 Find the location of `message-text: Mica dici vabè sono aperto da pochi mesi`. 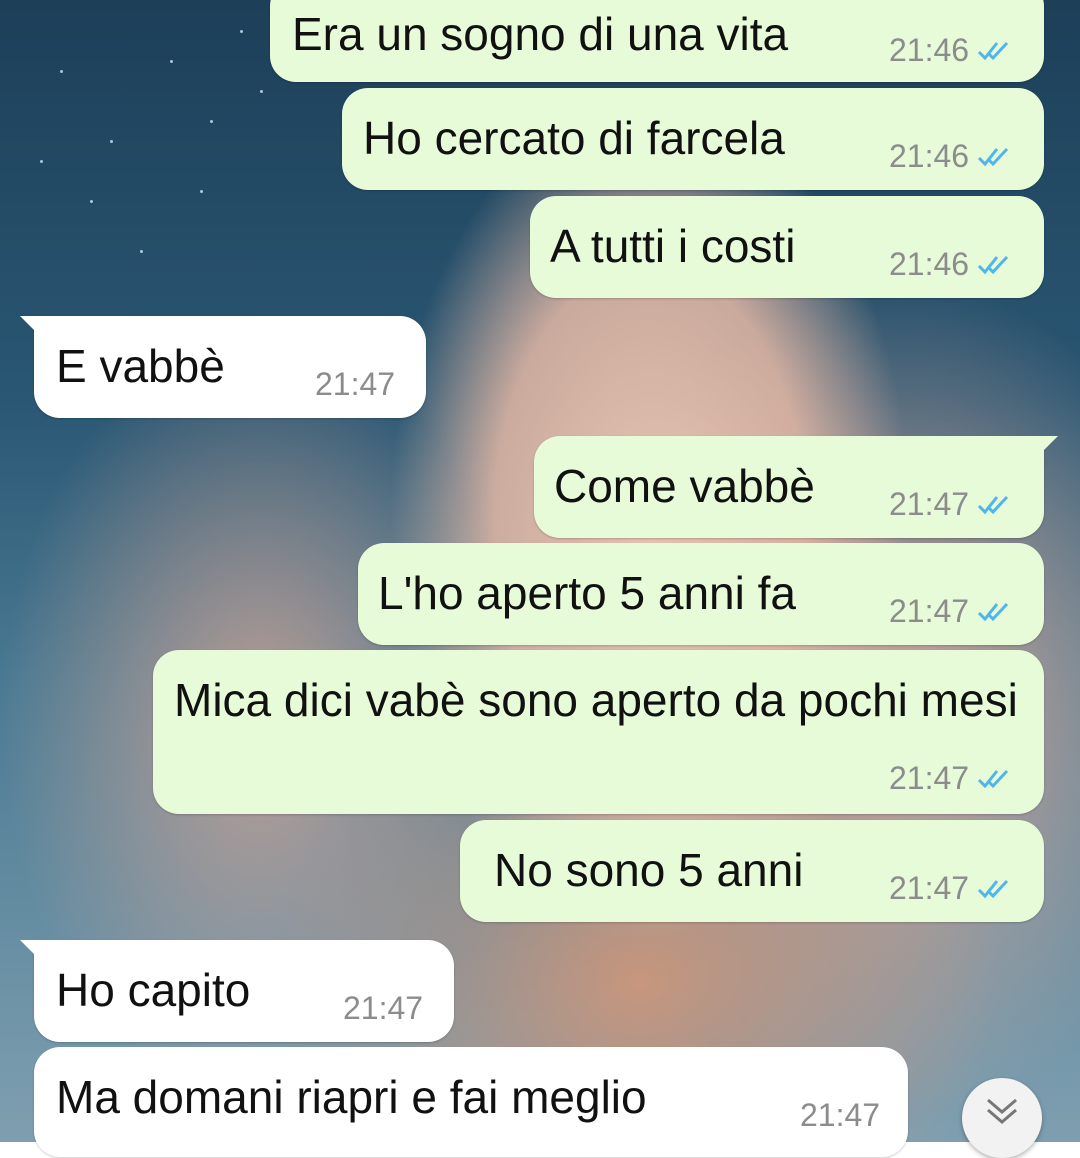

message-text: Mica dici vabè sono aperto da pochi mesi is located at coordinates (596, 700).